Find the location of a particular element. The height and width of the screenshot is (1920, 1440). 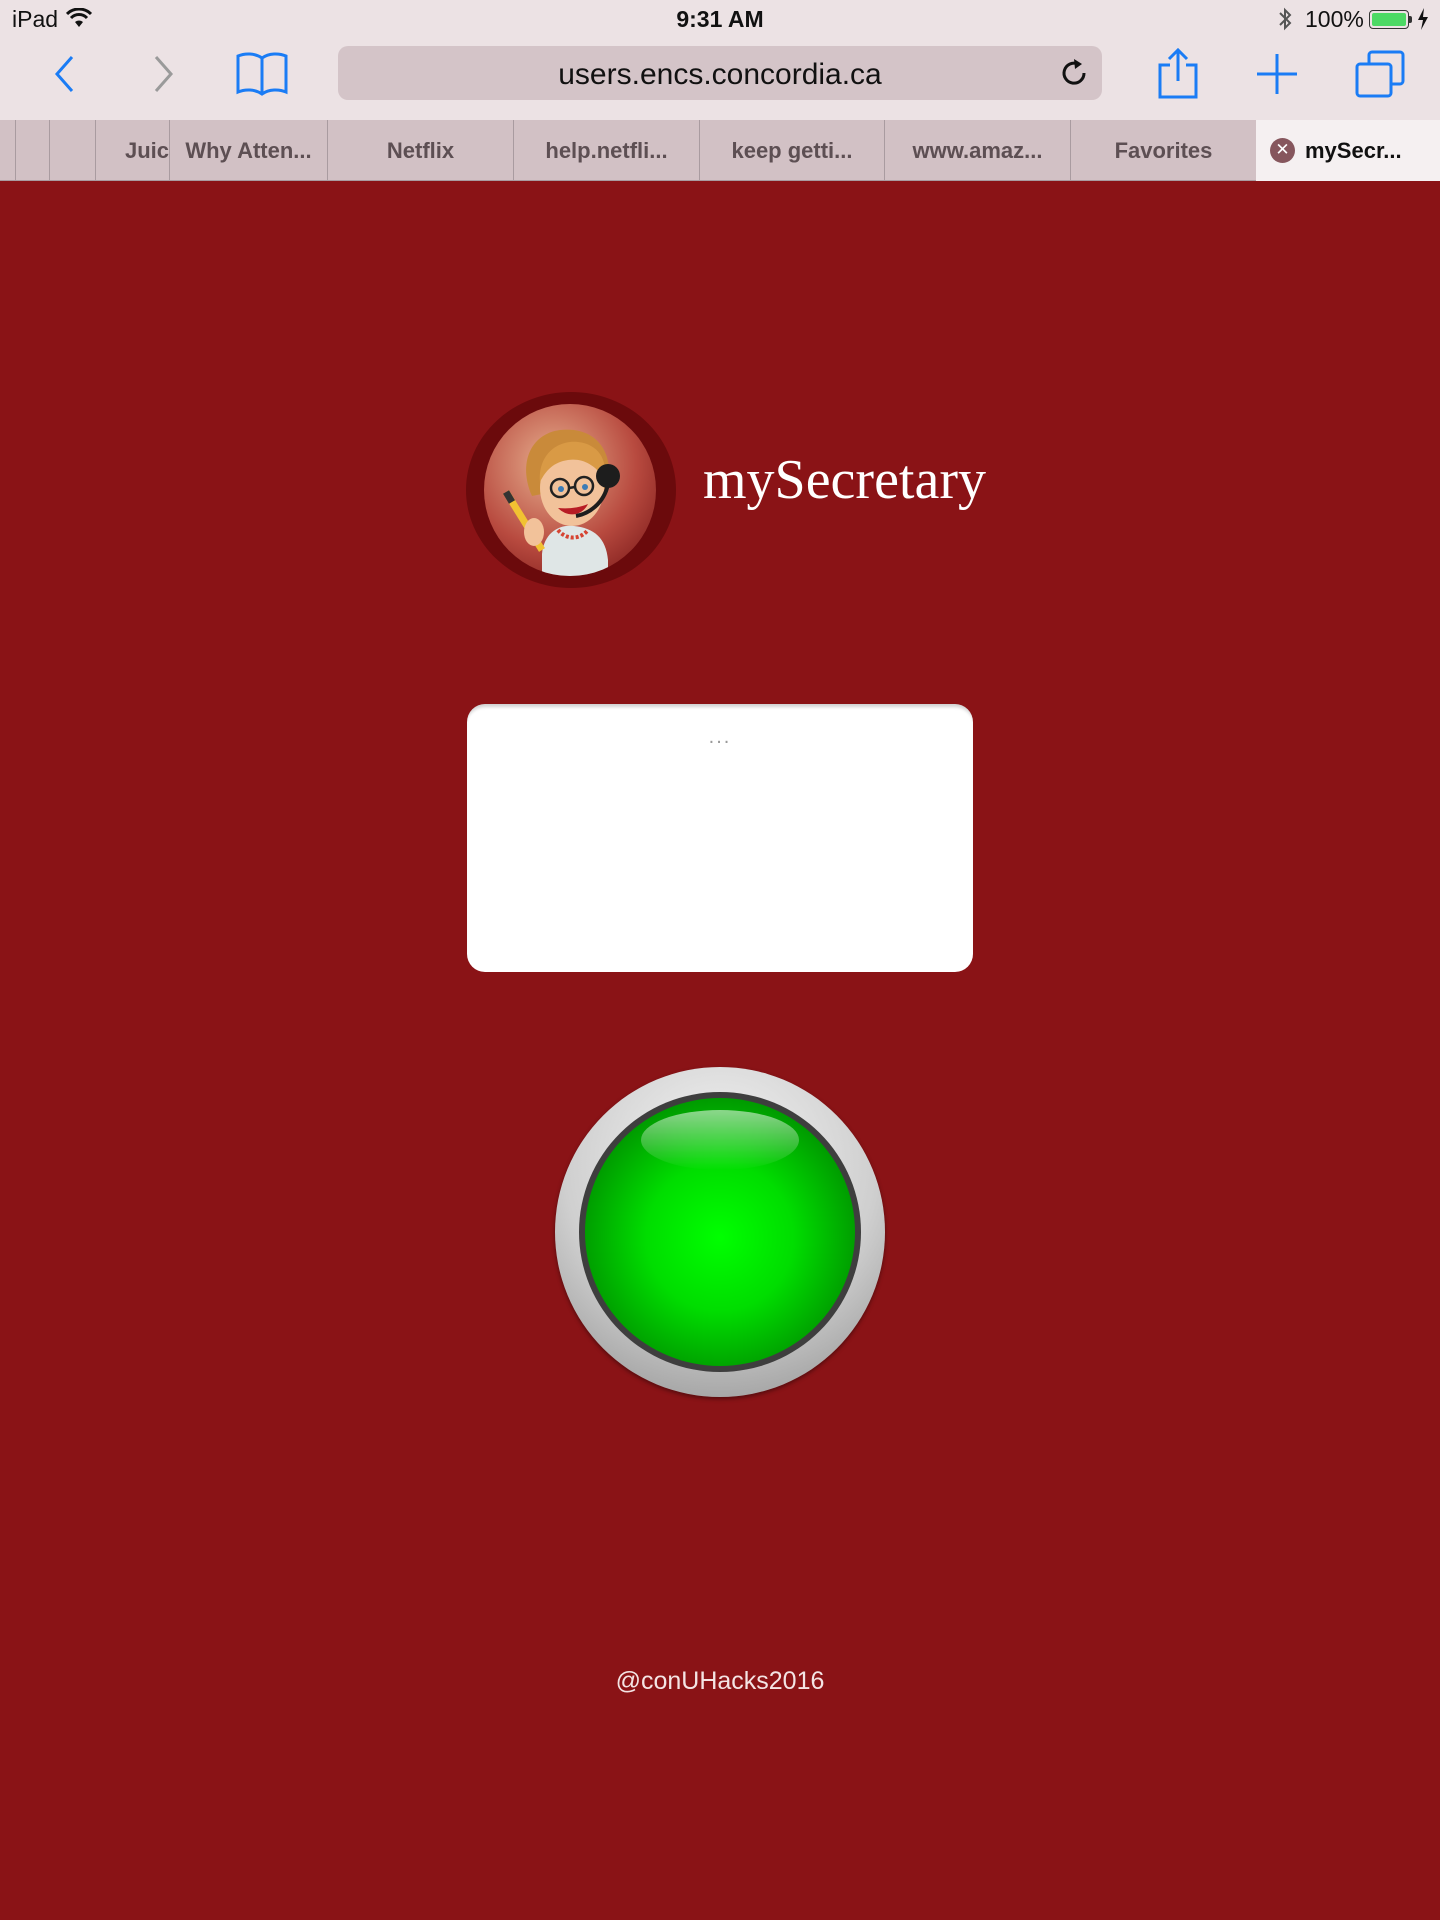

back-icon is located at coordinates (64, 74).